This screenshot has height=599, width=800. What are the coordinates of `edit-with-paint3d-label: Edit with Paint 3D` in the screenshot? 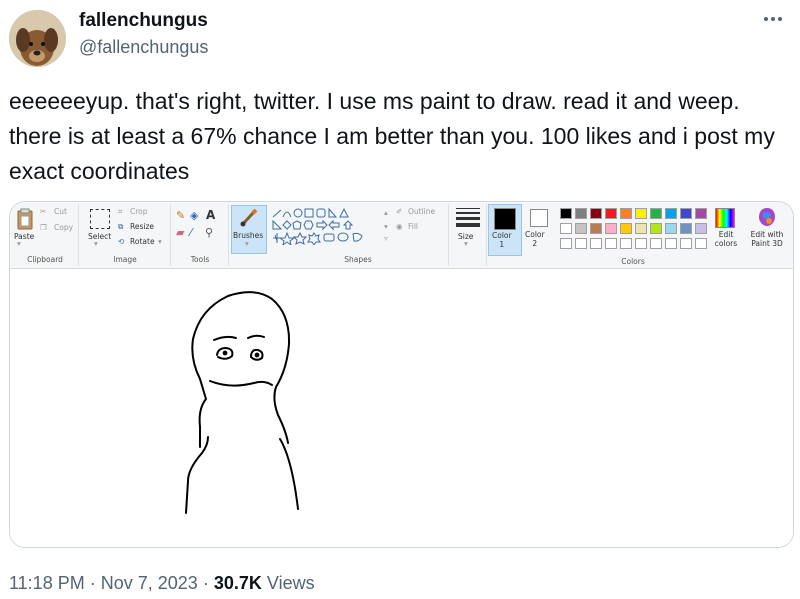 It's located at (767, 239).